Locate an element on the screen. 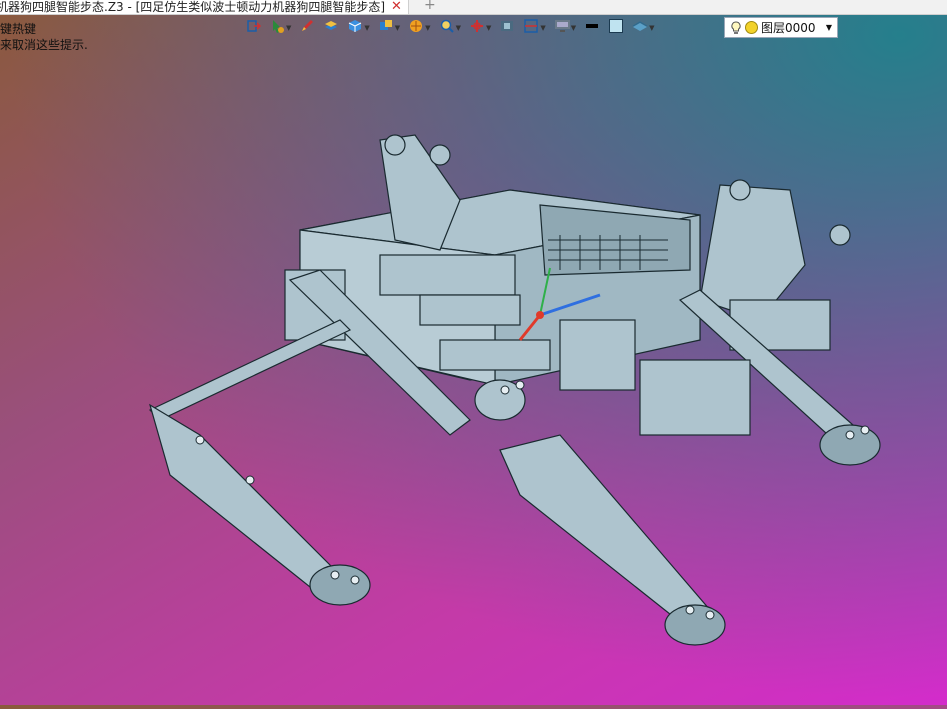 This screenshot has height=709, width=947. document-tab-title: 机器狗四腿智能步态.Z3 - [四足仿生类似波士顿动力机器狗四腿智能步态] is located at coordinates (192, 7).